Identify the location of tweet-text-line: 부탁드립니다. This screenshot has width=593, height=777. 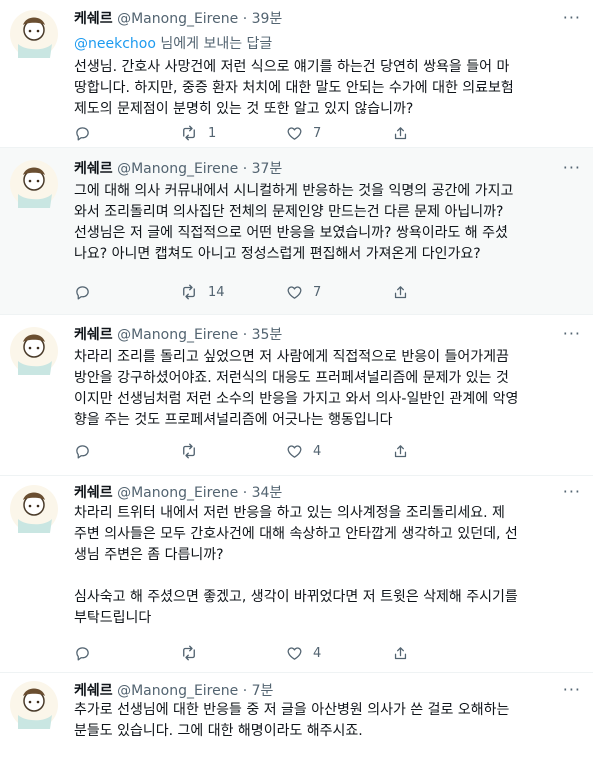
(113, 618).